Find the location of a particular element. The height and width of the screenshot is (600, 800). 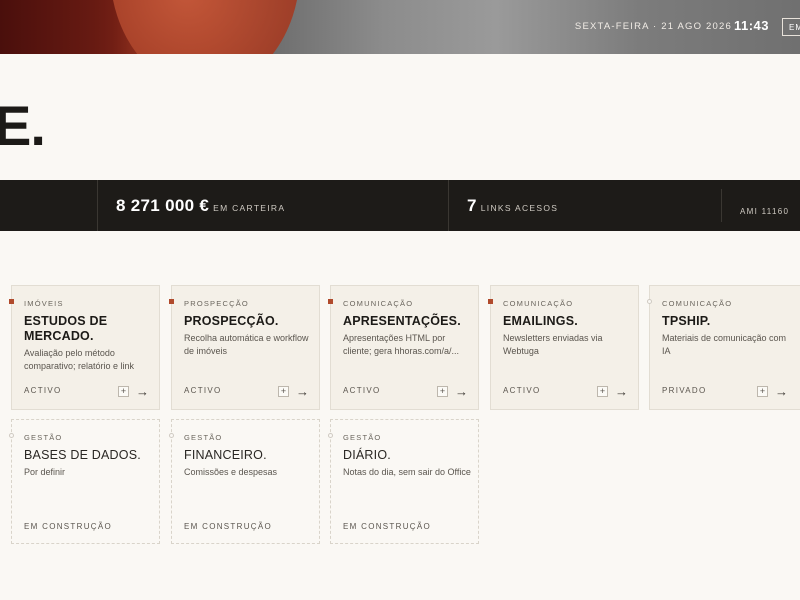

card-title: EMAILINGS. is located at coordinates (540, 321).